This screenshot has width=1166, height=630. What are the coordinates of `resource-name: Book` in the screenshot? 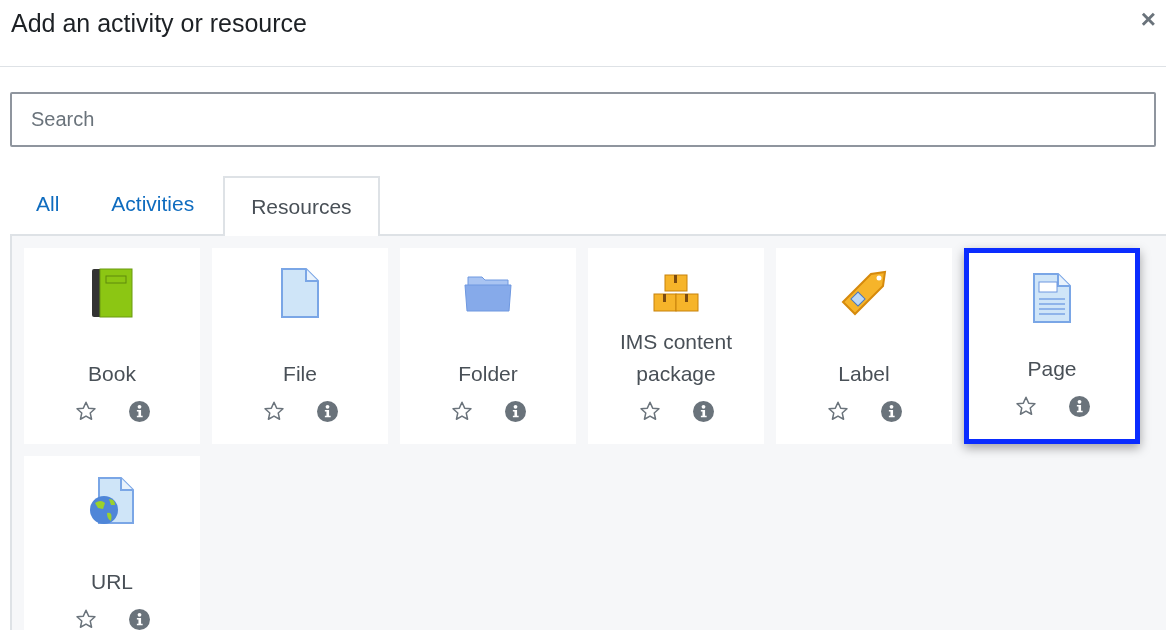 It's located at (112, 374).